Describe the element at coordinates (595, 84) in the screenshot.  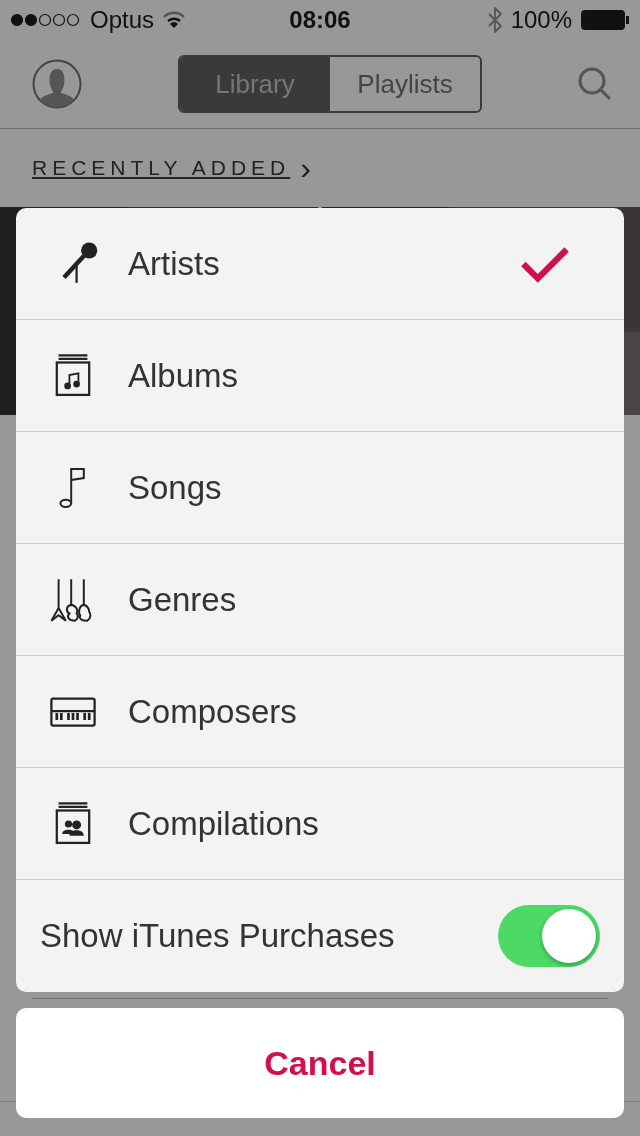
I see `search-icon` at that location.